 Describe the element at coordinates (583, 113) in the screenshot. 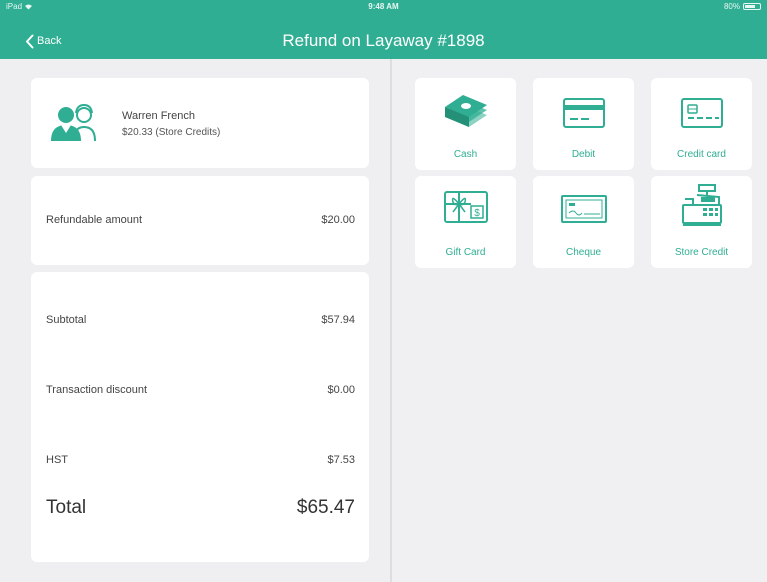

I see `debit-card-icon` at that location.